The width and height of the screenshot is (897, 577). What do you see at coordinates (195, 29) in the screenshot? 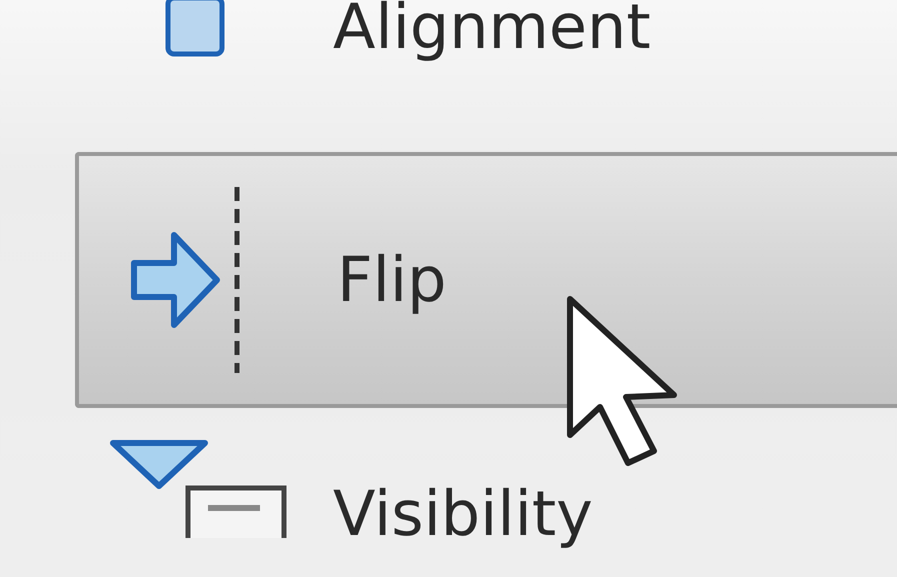
I see `checkbox-icon` at bounding box center [195, 29].